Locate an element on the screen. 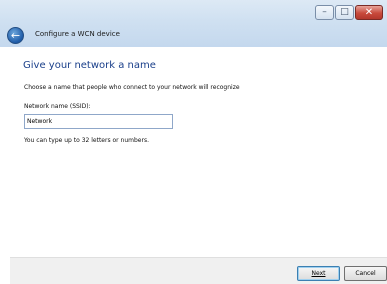 The width and height of the screenshot is (387, 284). close-icon: ✕ is located at coordinates (369, 12).